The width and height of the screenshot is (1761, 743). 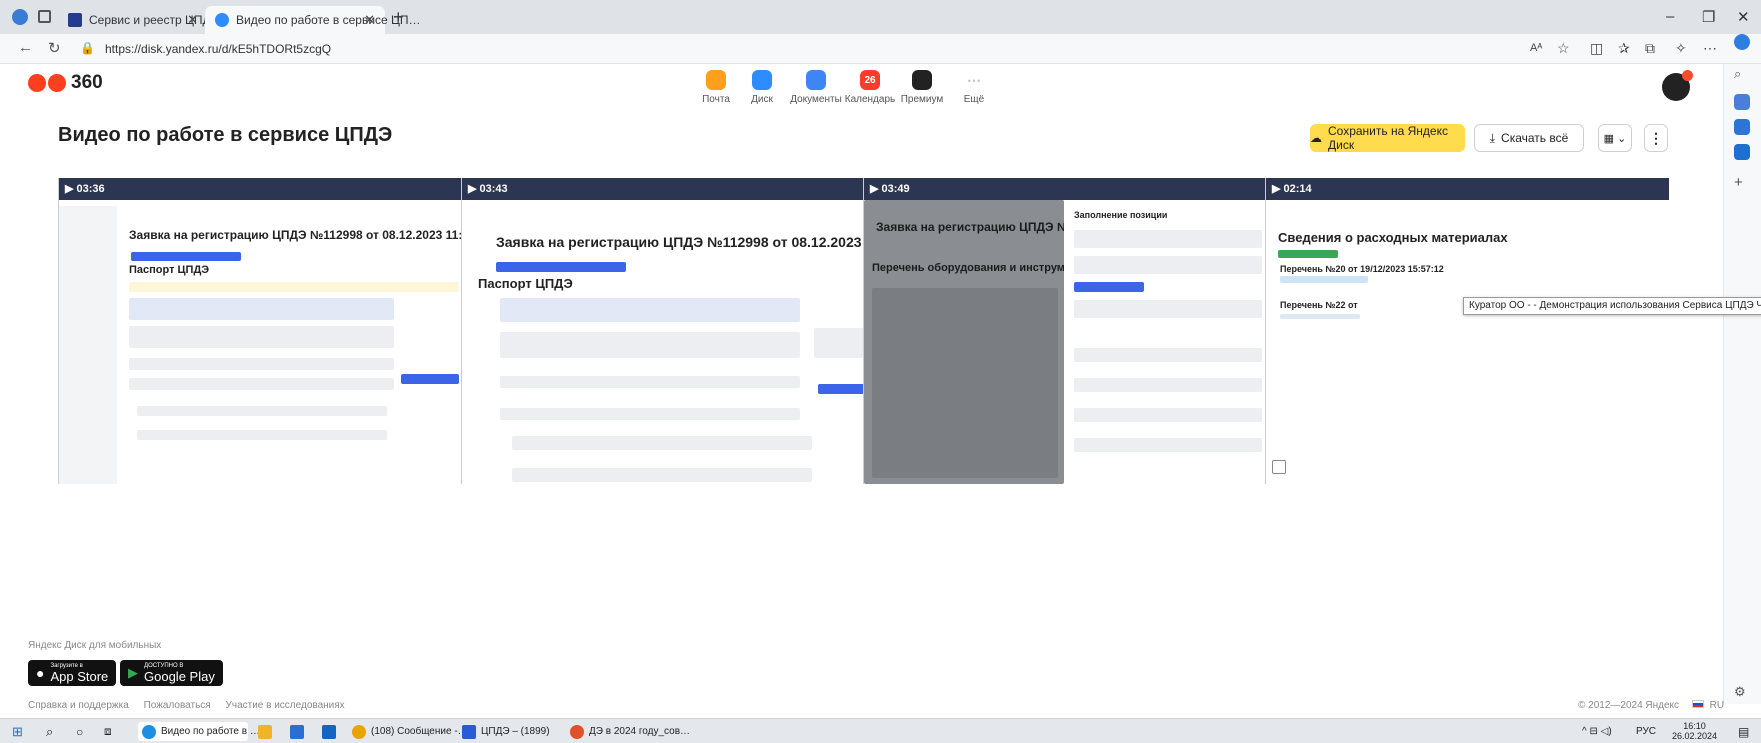 I want to click on input-language: РУС, so click(x=1646, y=731).